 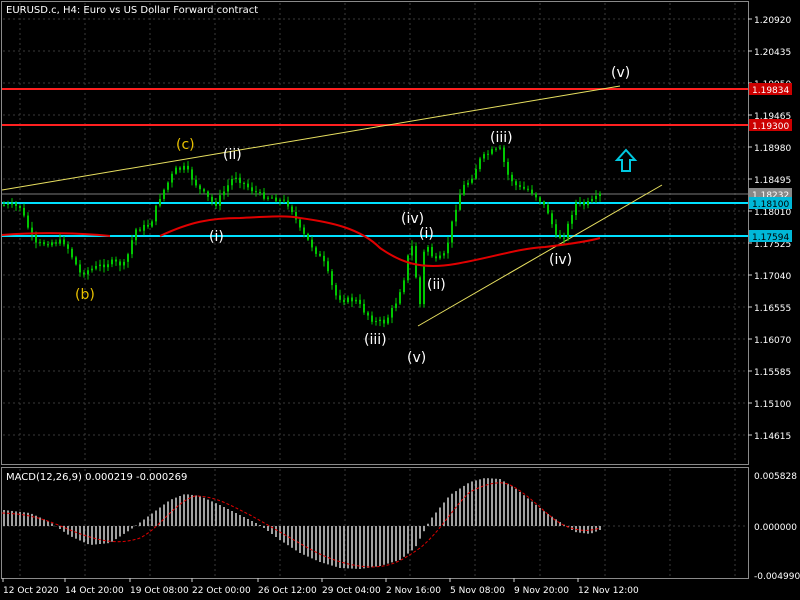 I want to click on time-tick-label: 2 Nov 16:00, so click(x=413, y=591).